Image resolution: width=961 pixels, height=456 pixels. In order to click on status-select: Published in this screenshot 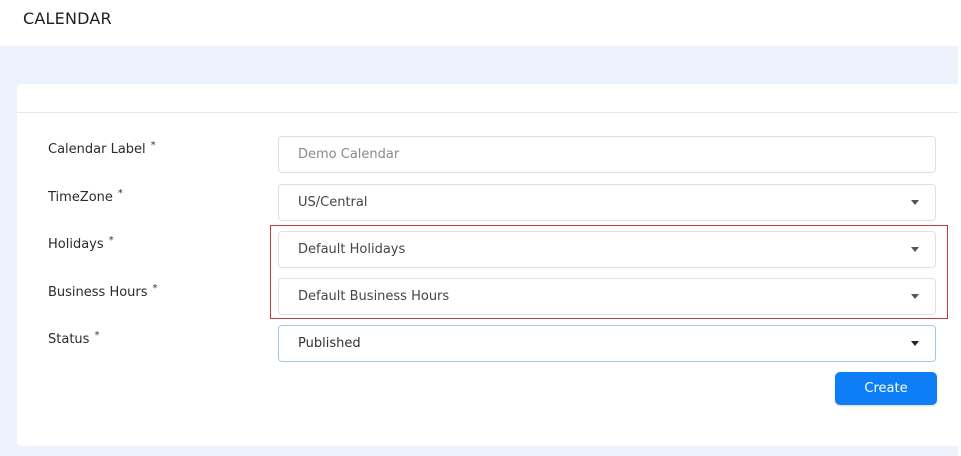, I will do `click(607, 343)`.